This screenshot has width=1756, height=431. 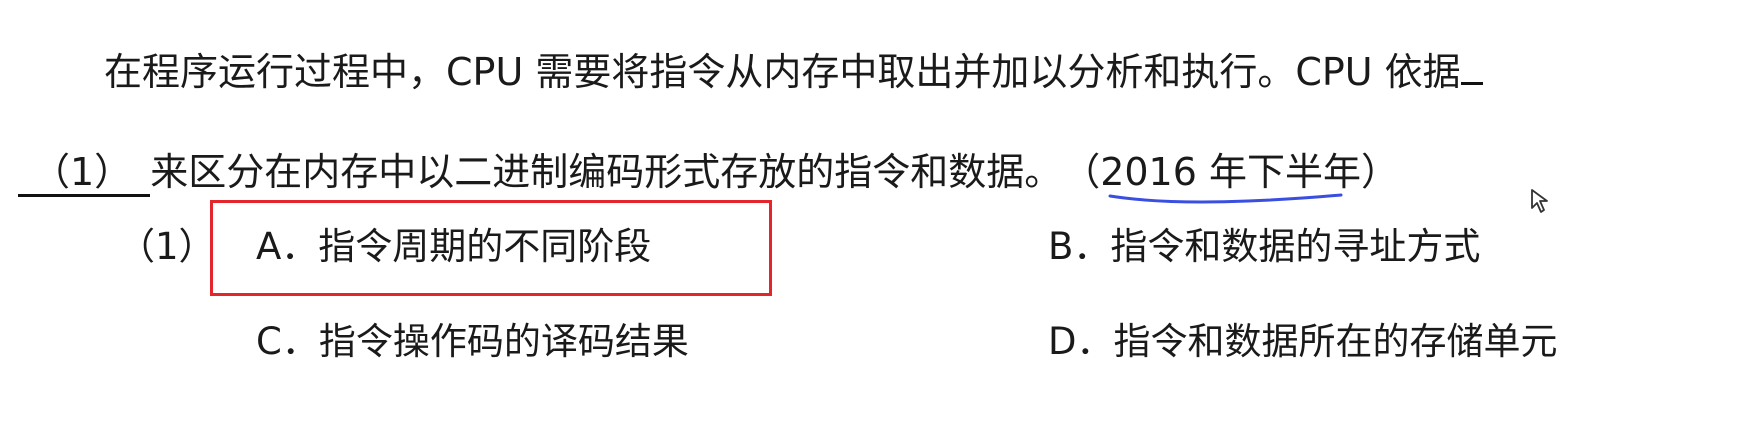 What do you see at coordinates (1303, 341) in the screenshot?
I see `option-d: D．指令和数据所在的存储单元` at bounding box center [1303, 341].